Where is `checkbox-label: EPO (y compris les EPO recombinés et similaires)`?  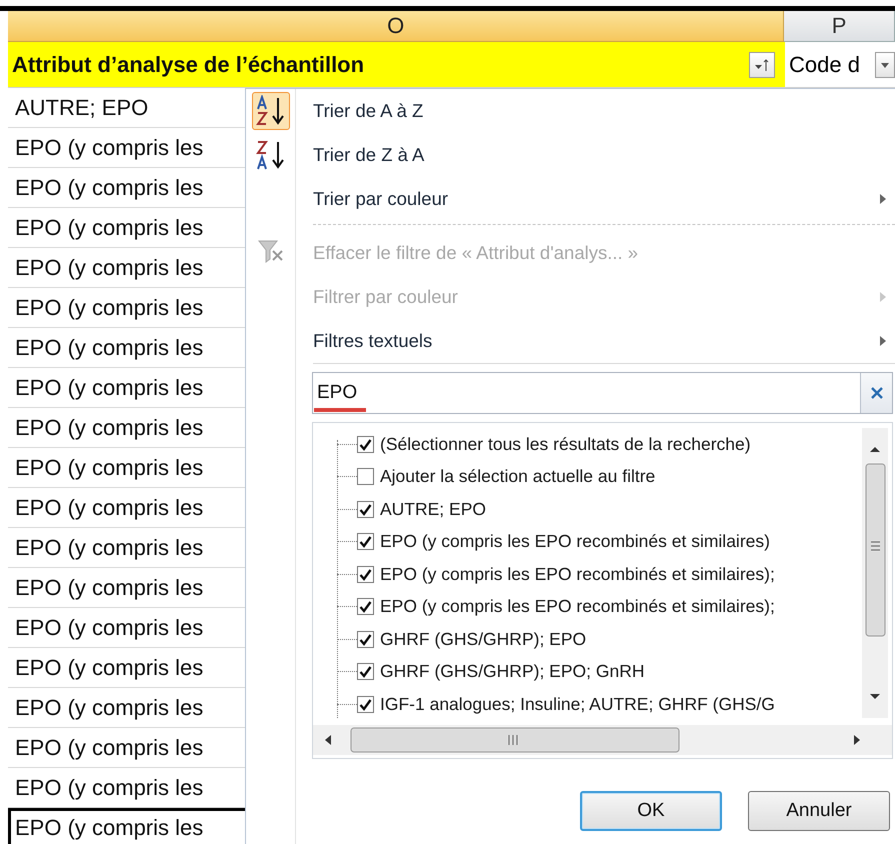
checkbox-label: EPO (y compris les EPO recombinés et similaires) is located at coordinates (575, 541).